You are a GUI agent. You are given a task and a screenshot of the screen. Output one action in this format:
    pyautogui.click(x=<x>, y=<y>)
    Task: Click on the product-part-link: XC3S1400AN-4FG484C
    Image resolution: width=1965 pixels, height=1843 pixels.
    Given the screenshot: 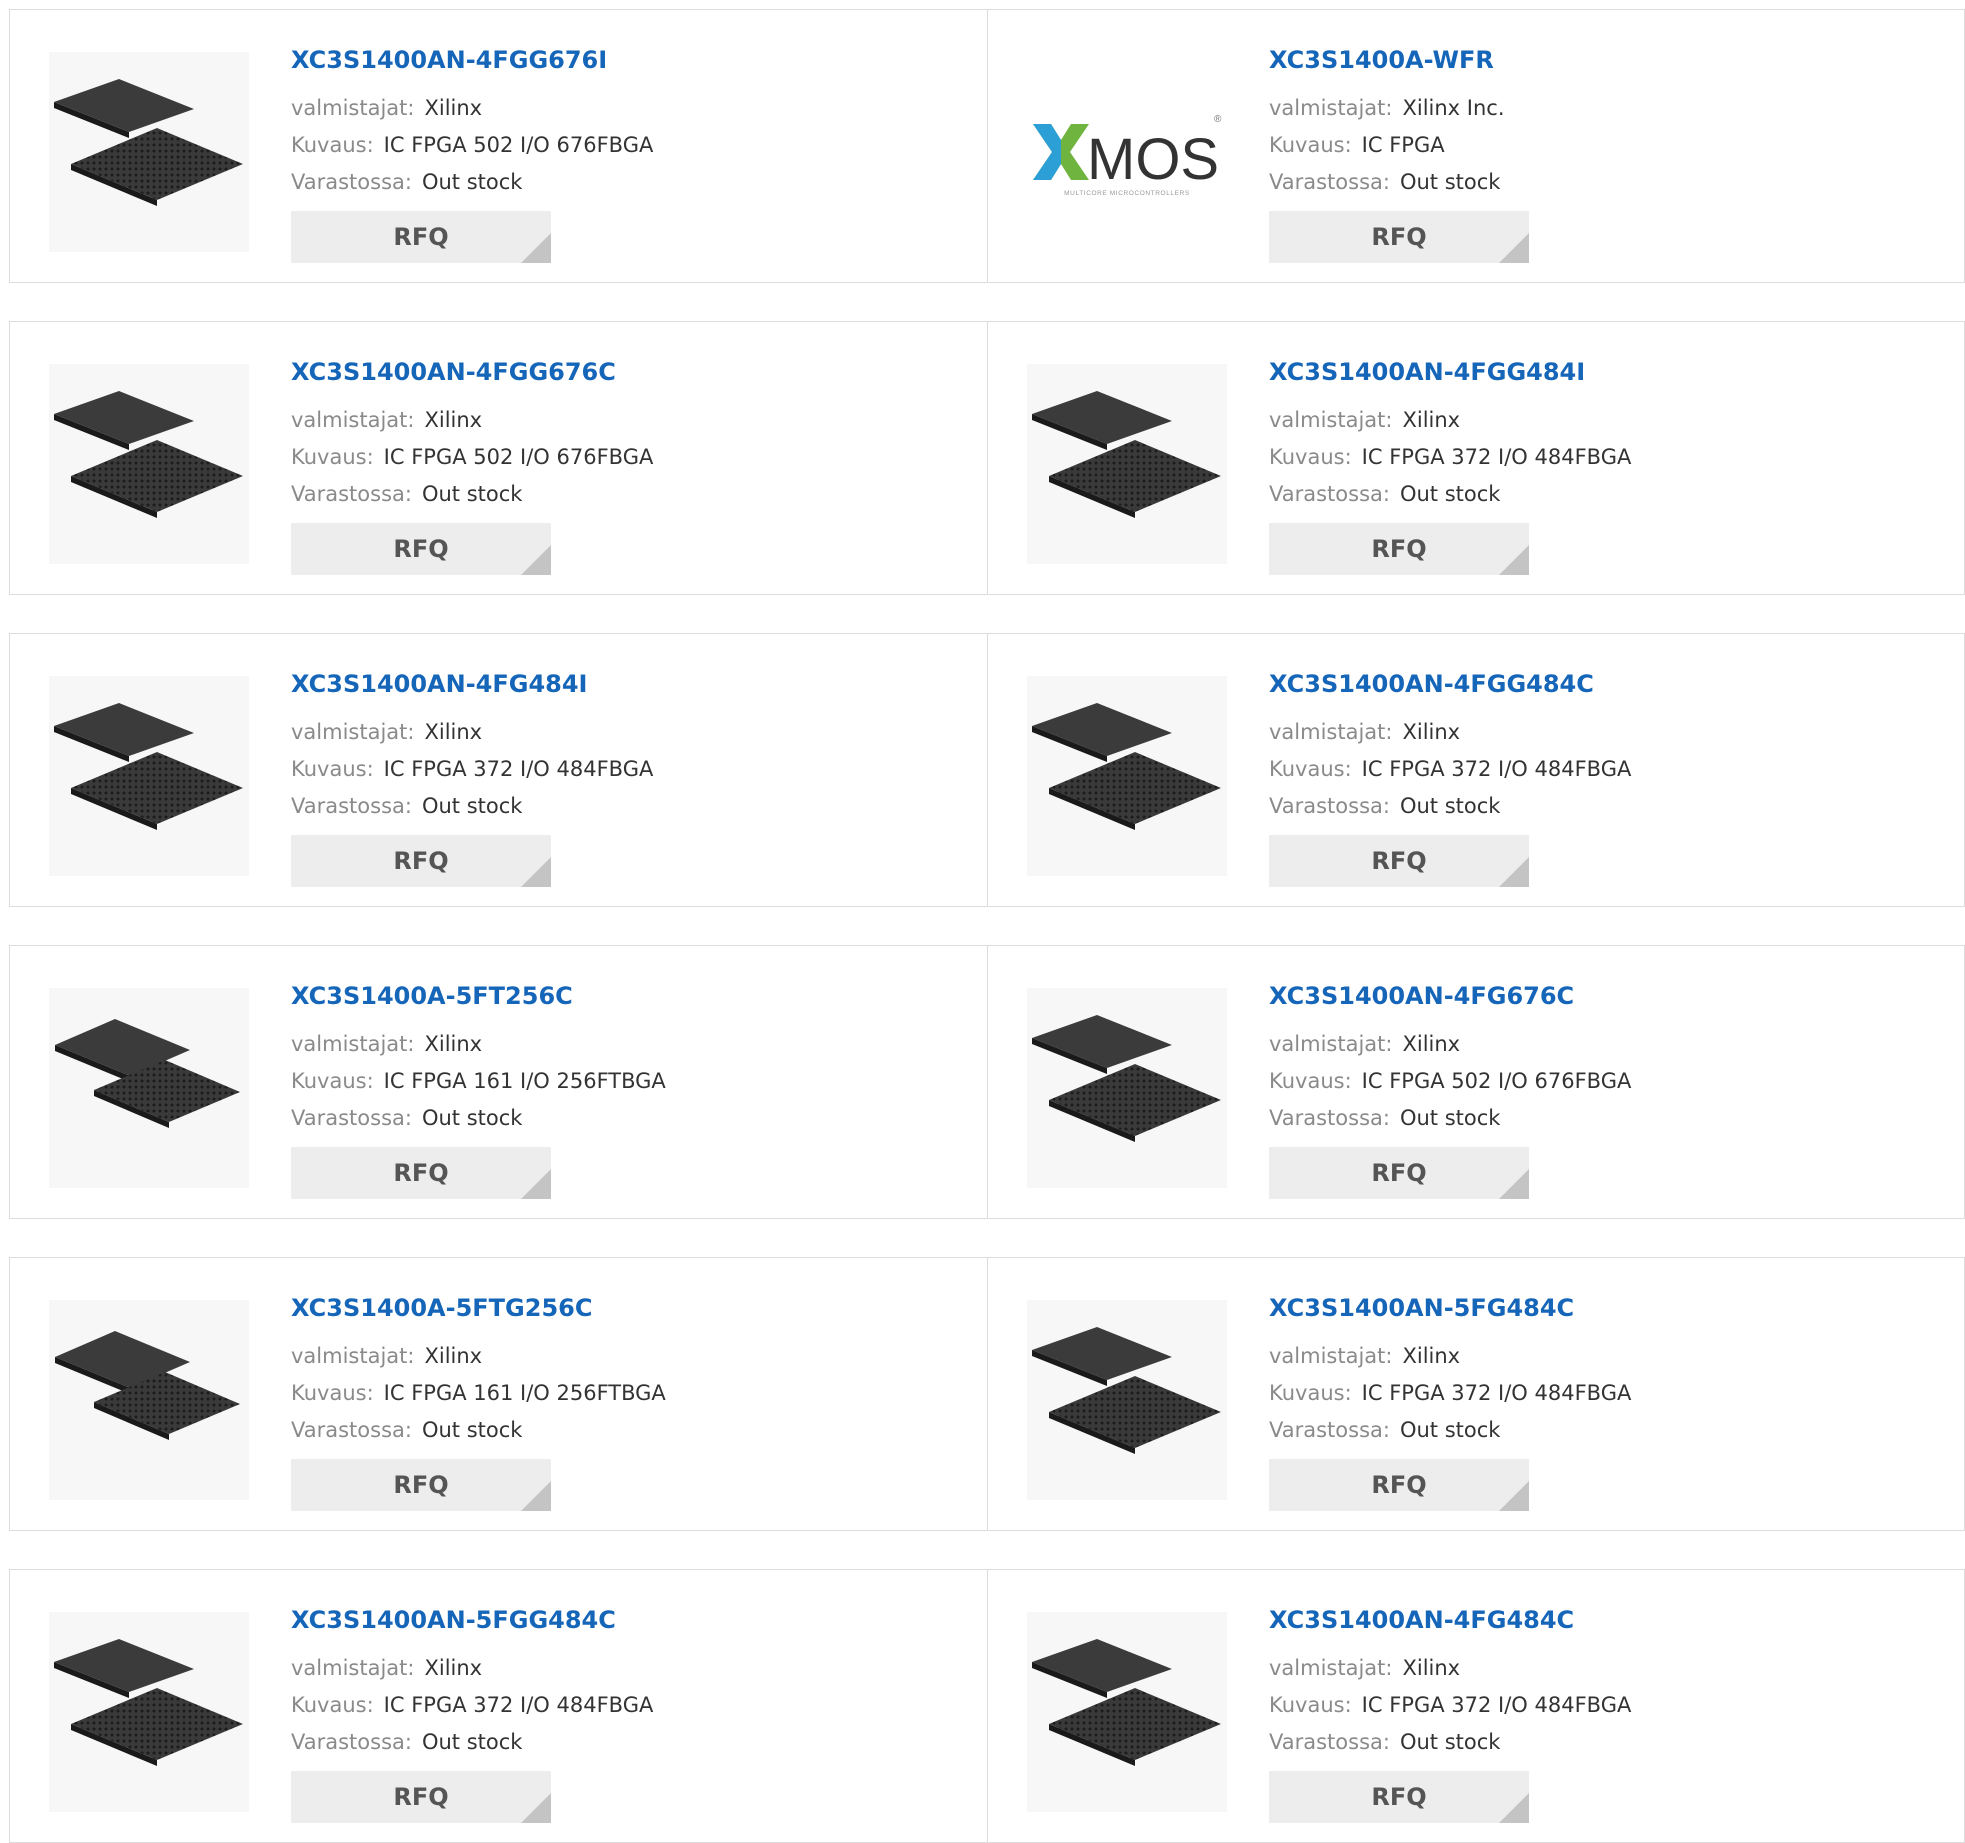 What is the action you would take?
    pyautogui.click(x=1421, y=1620)
    